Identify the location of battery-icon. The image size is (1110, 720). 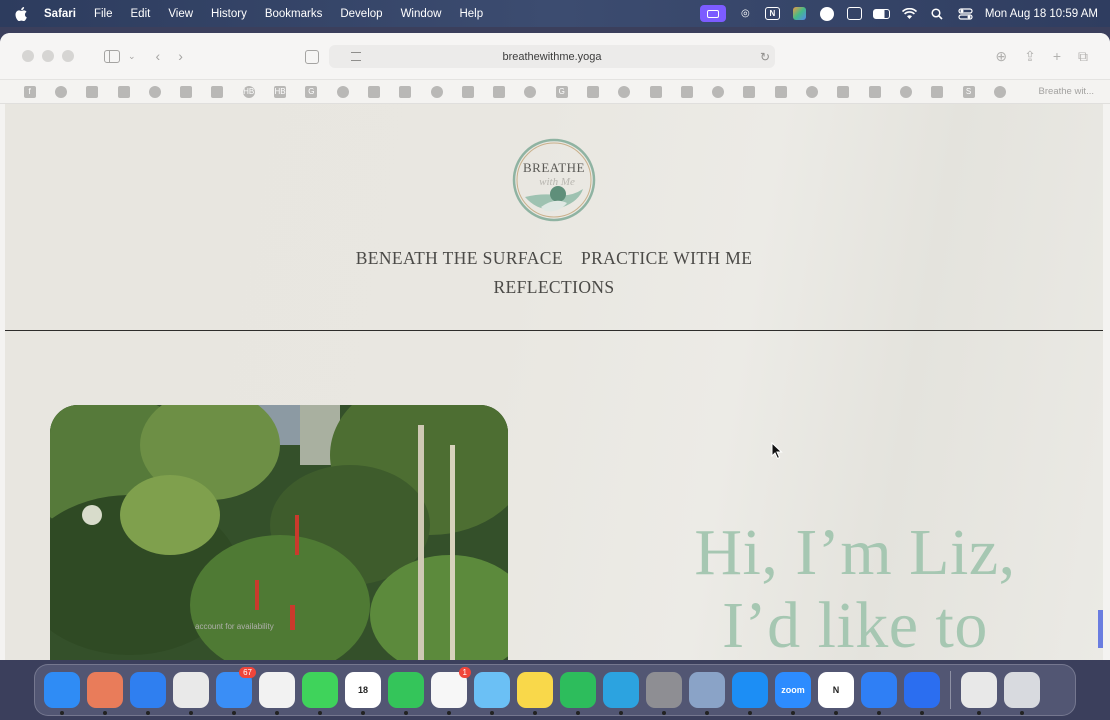
(881, 14).